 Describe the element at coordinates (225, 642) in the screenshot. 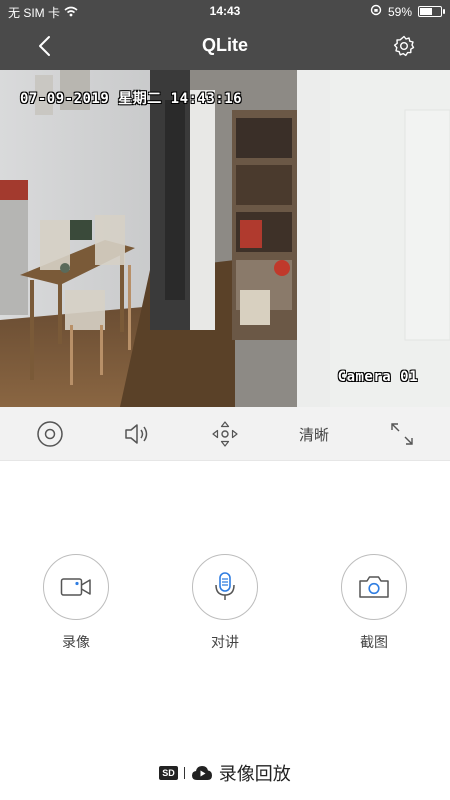

I see `intercom-label: 对讲` at that location.